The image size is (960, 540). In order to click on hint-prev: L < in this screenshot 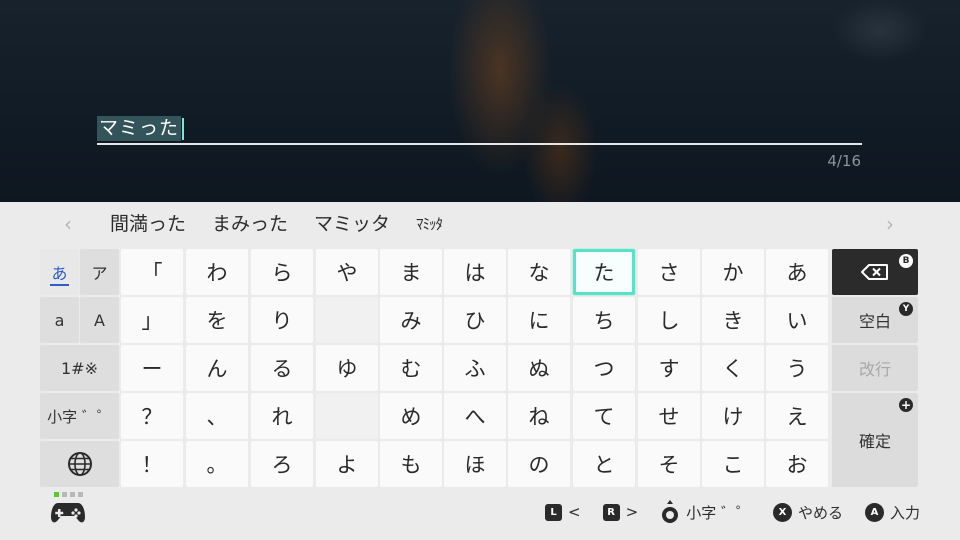, I will do `click(563, 512)`.